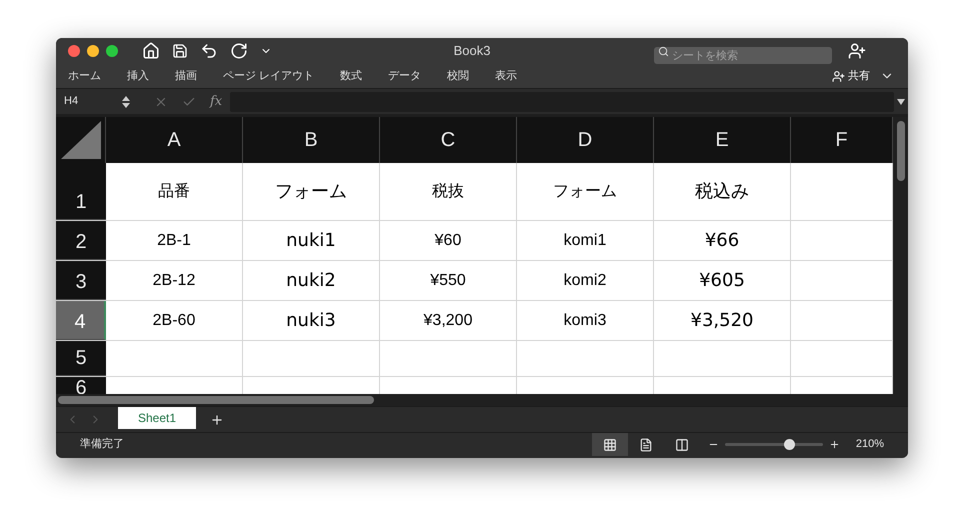 The image size is (964, 532). I want to click on function-button: fx, so click(216, 102).